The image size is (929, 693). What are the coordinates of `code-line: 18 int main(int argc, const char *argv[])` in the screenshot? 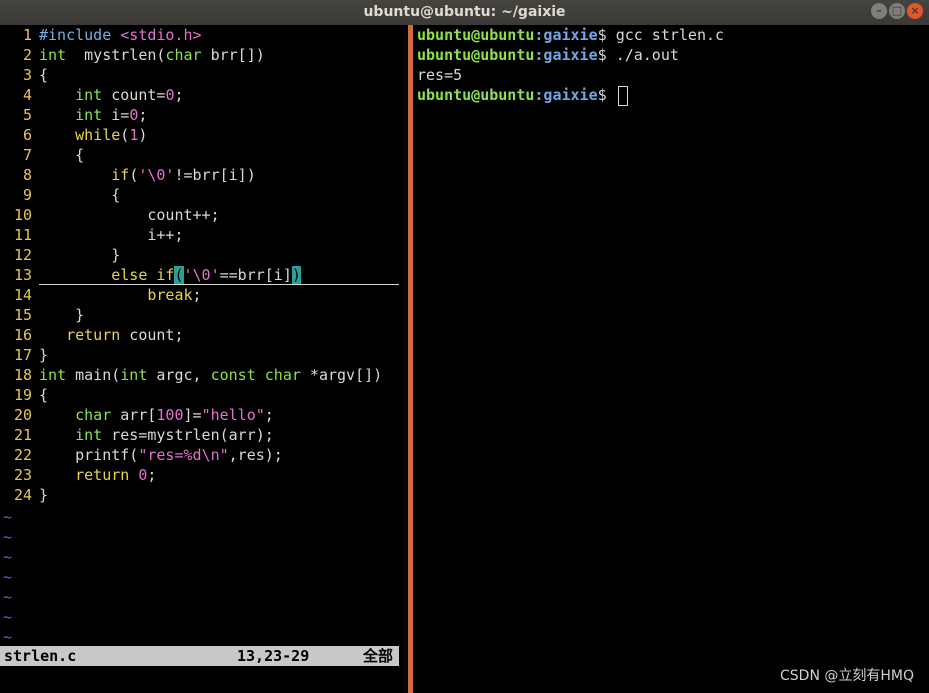 It's located at (204, 375).